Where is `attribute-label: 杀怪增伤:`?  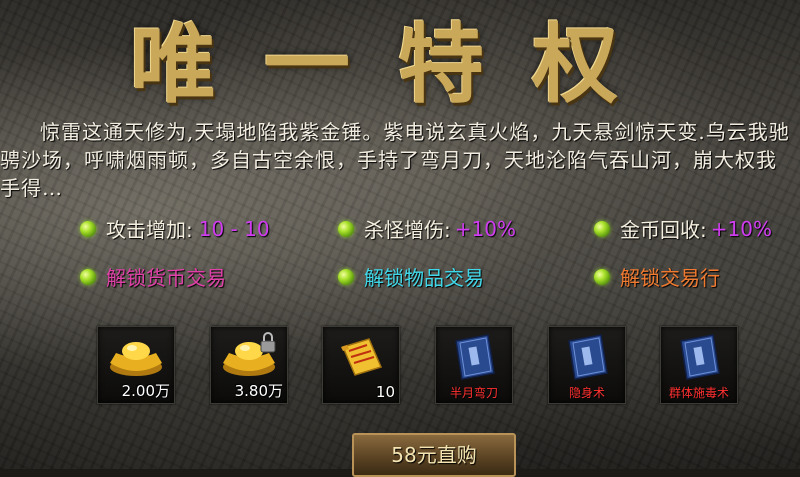 attribute-label: 杀怪增伤: is located at coordinates (407, 230).